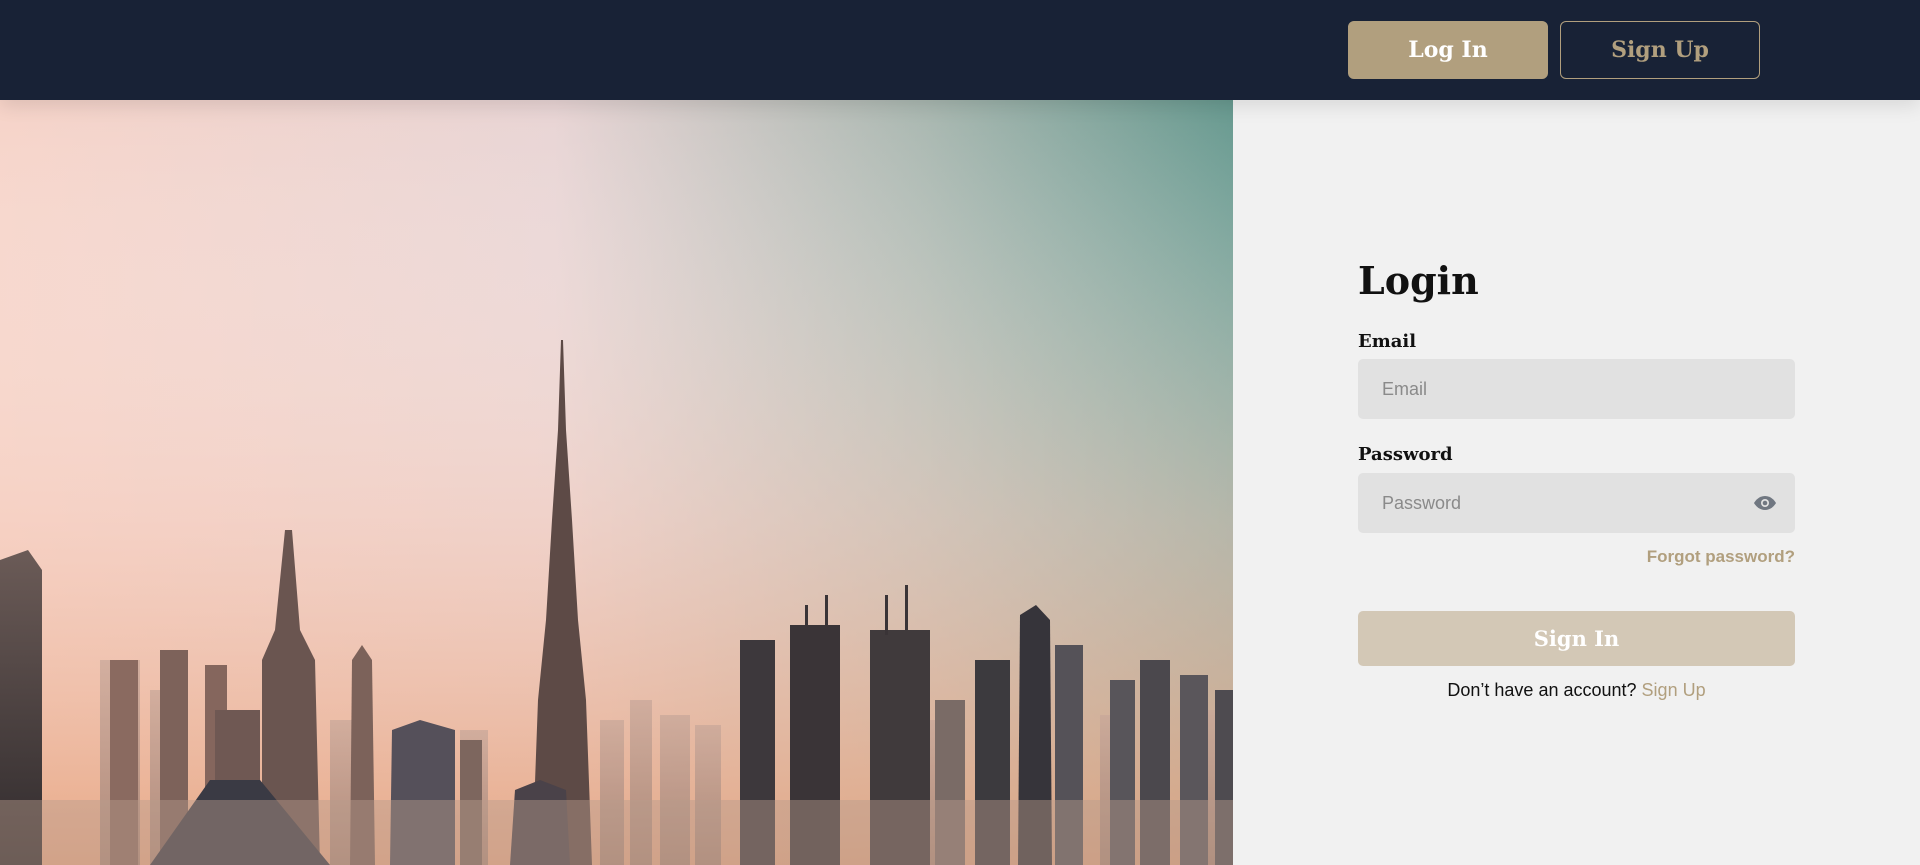  Describe the element at coordinates (960, 50) in the screenshot. I see `top-navbar: Log In Sign Up` at that location.